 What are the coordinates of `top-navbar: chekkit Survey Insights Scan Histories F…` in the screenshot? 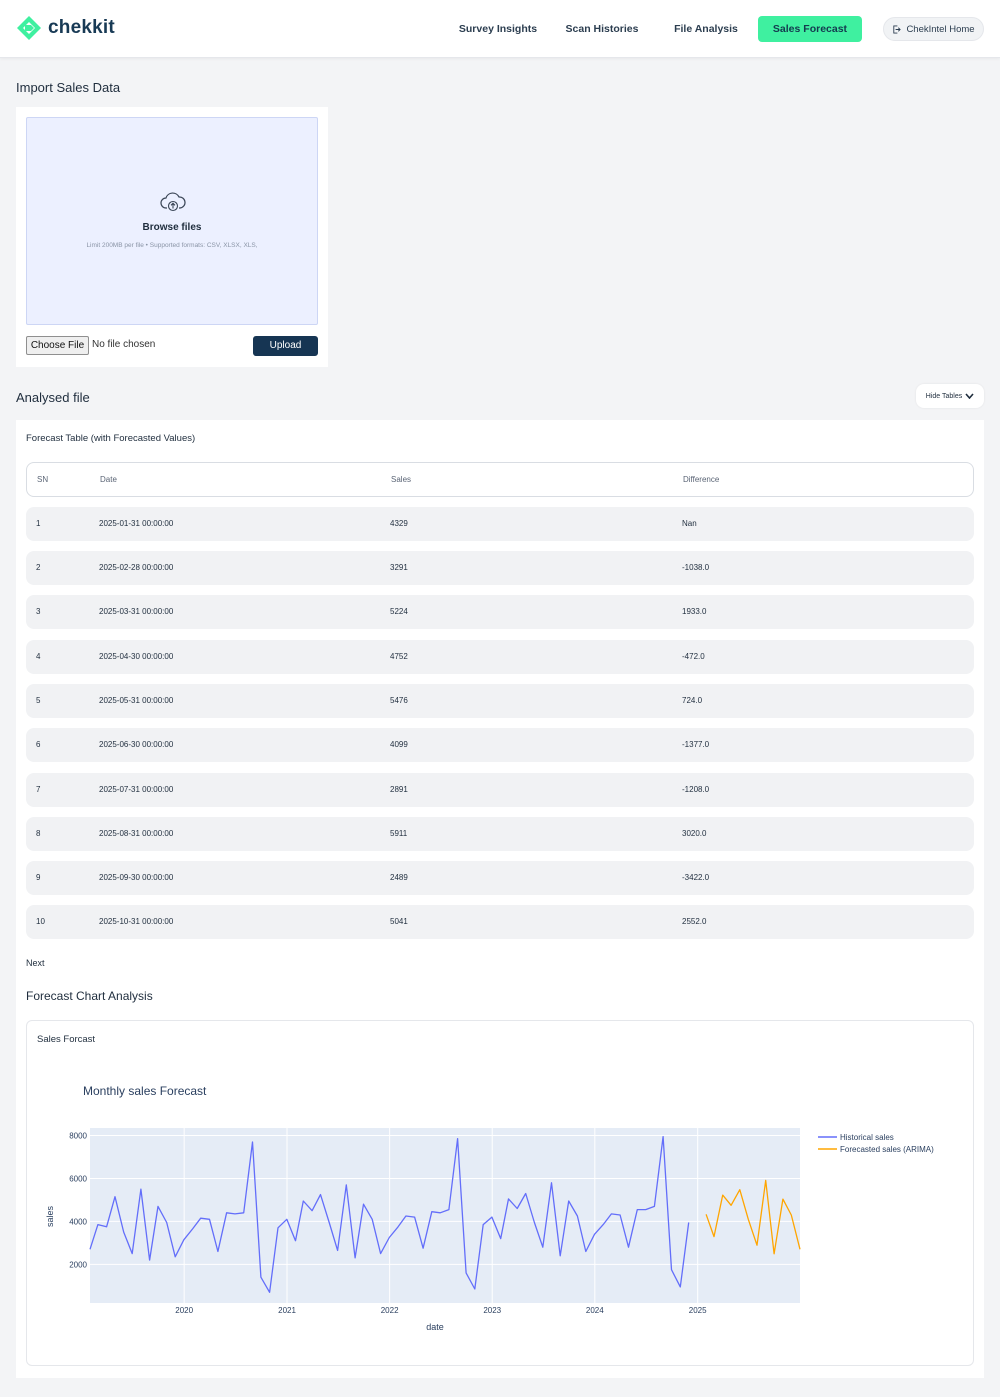 It's located at (500, 29).